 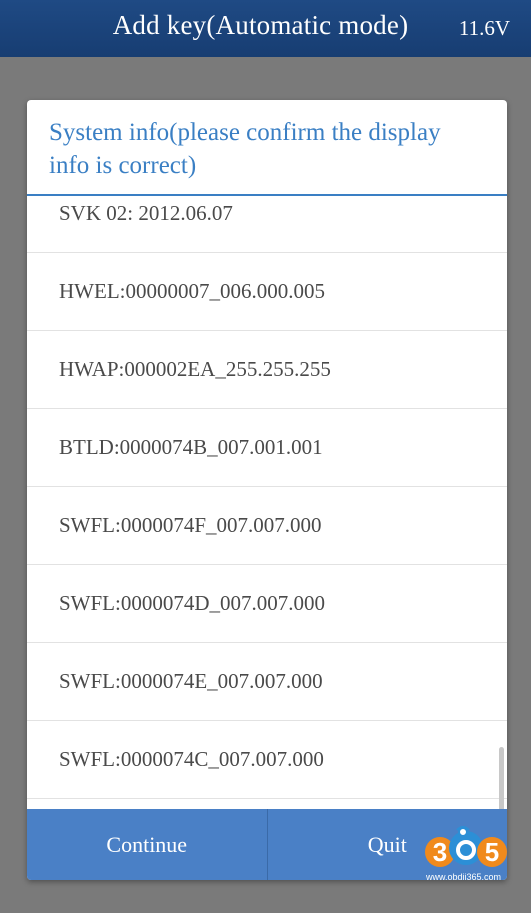 I want to click on title-bar: Add key(Automatic mode) 11.6V, so click(x=265, y=28).